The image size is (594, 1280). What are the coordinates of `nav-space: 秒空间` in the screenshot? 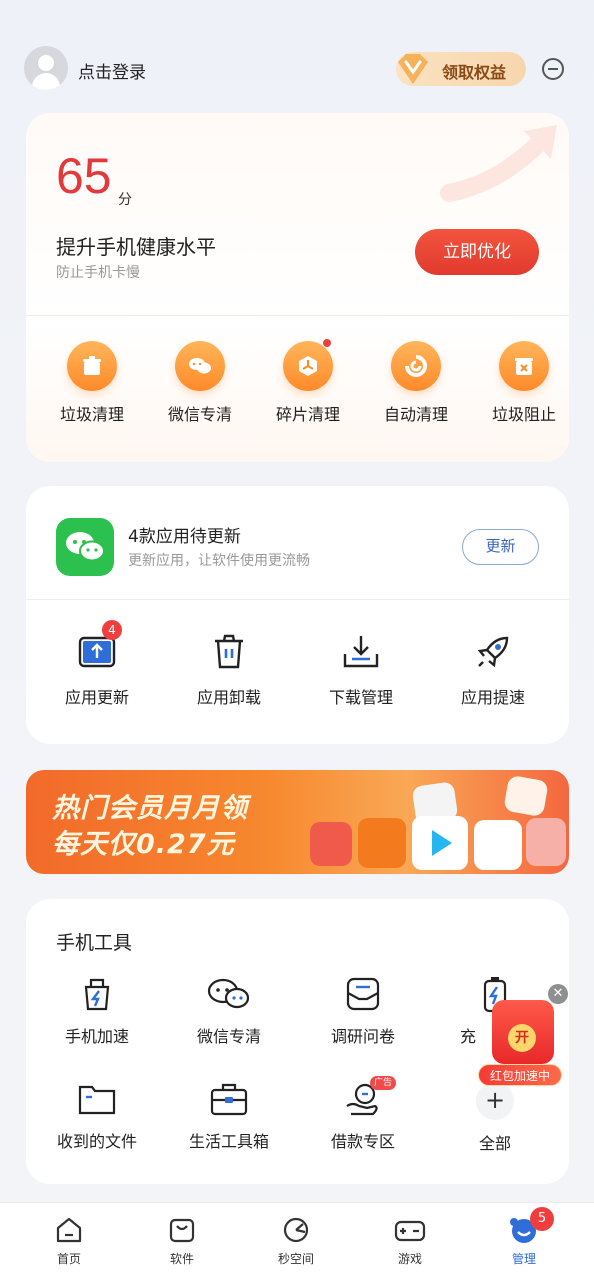 It's located at (296, 1241).